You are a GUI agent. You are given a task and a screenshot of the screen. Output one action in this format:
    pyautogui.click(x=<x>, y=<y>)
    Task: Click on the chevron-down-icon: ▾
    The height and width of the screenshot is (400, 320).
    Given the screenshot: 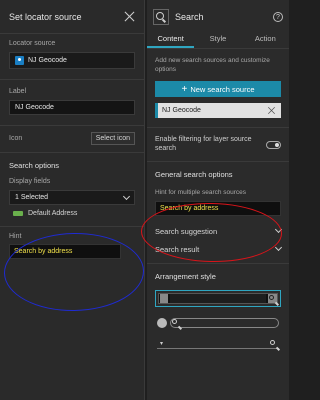 What is the action you would take?
    pyautogui.click(x=162, y=343)
    